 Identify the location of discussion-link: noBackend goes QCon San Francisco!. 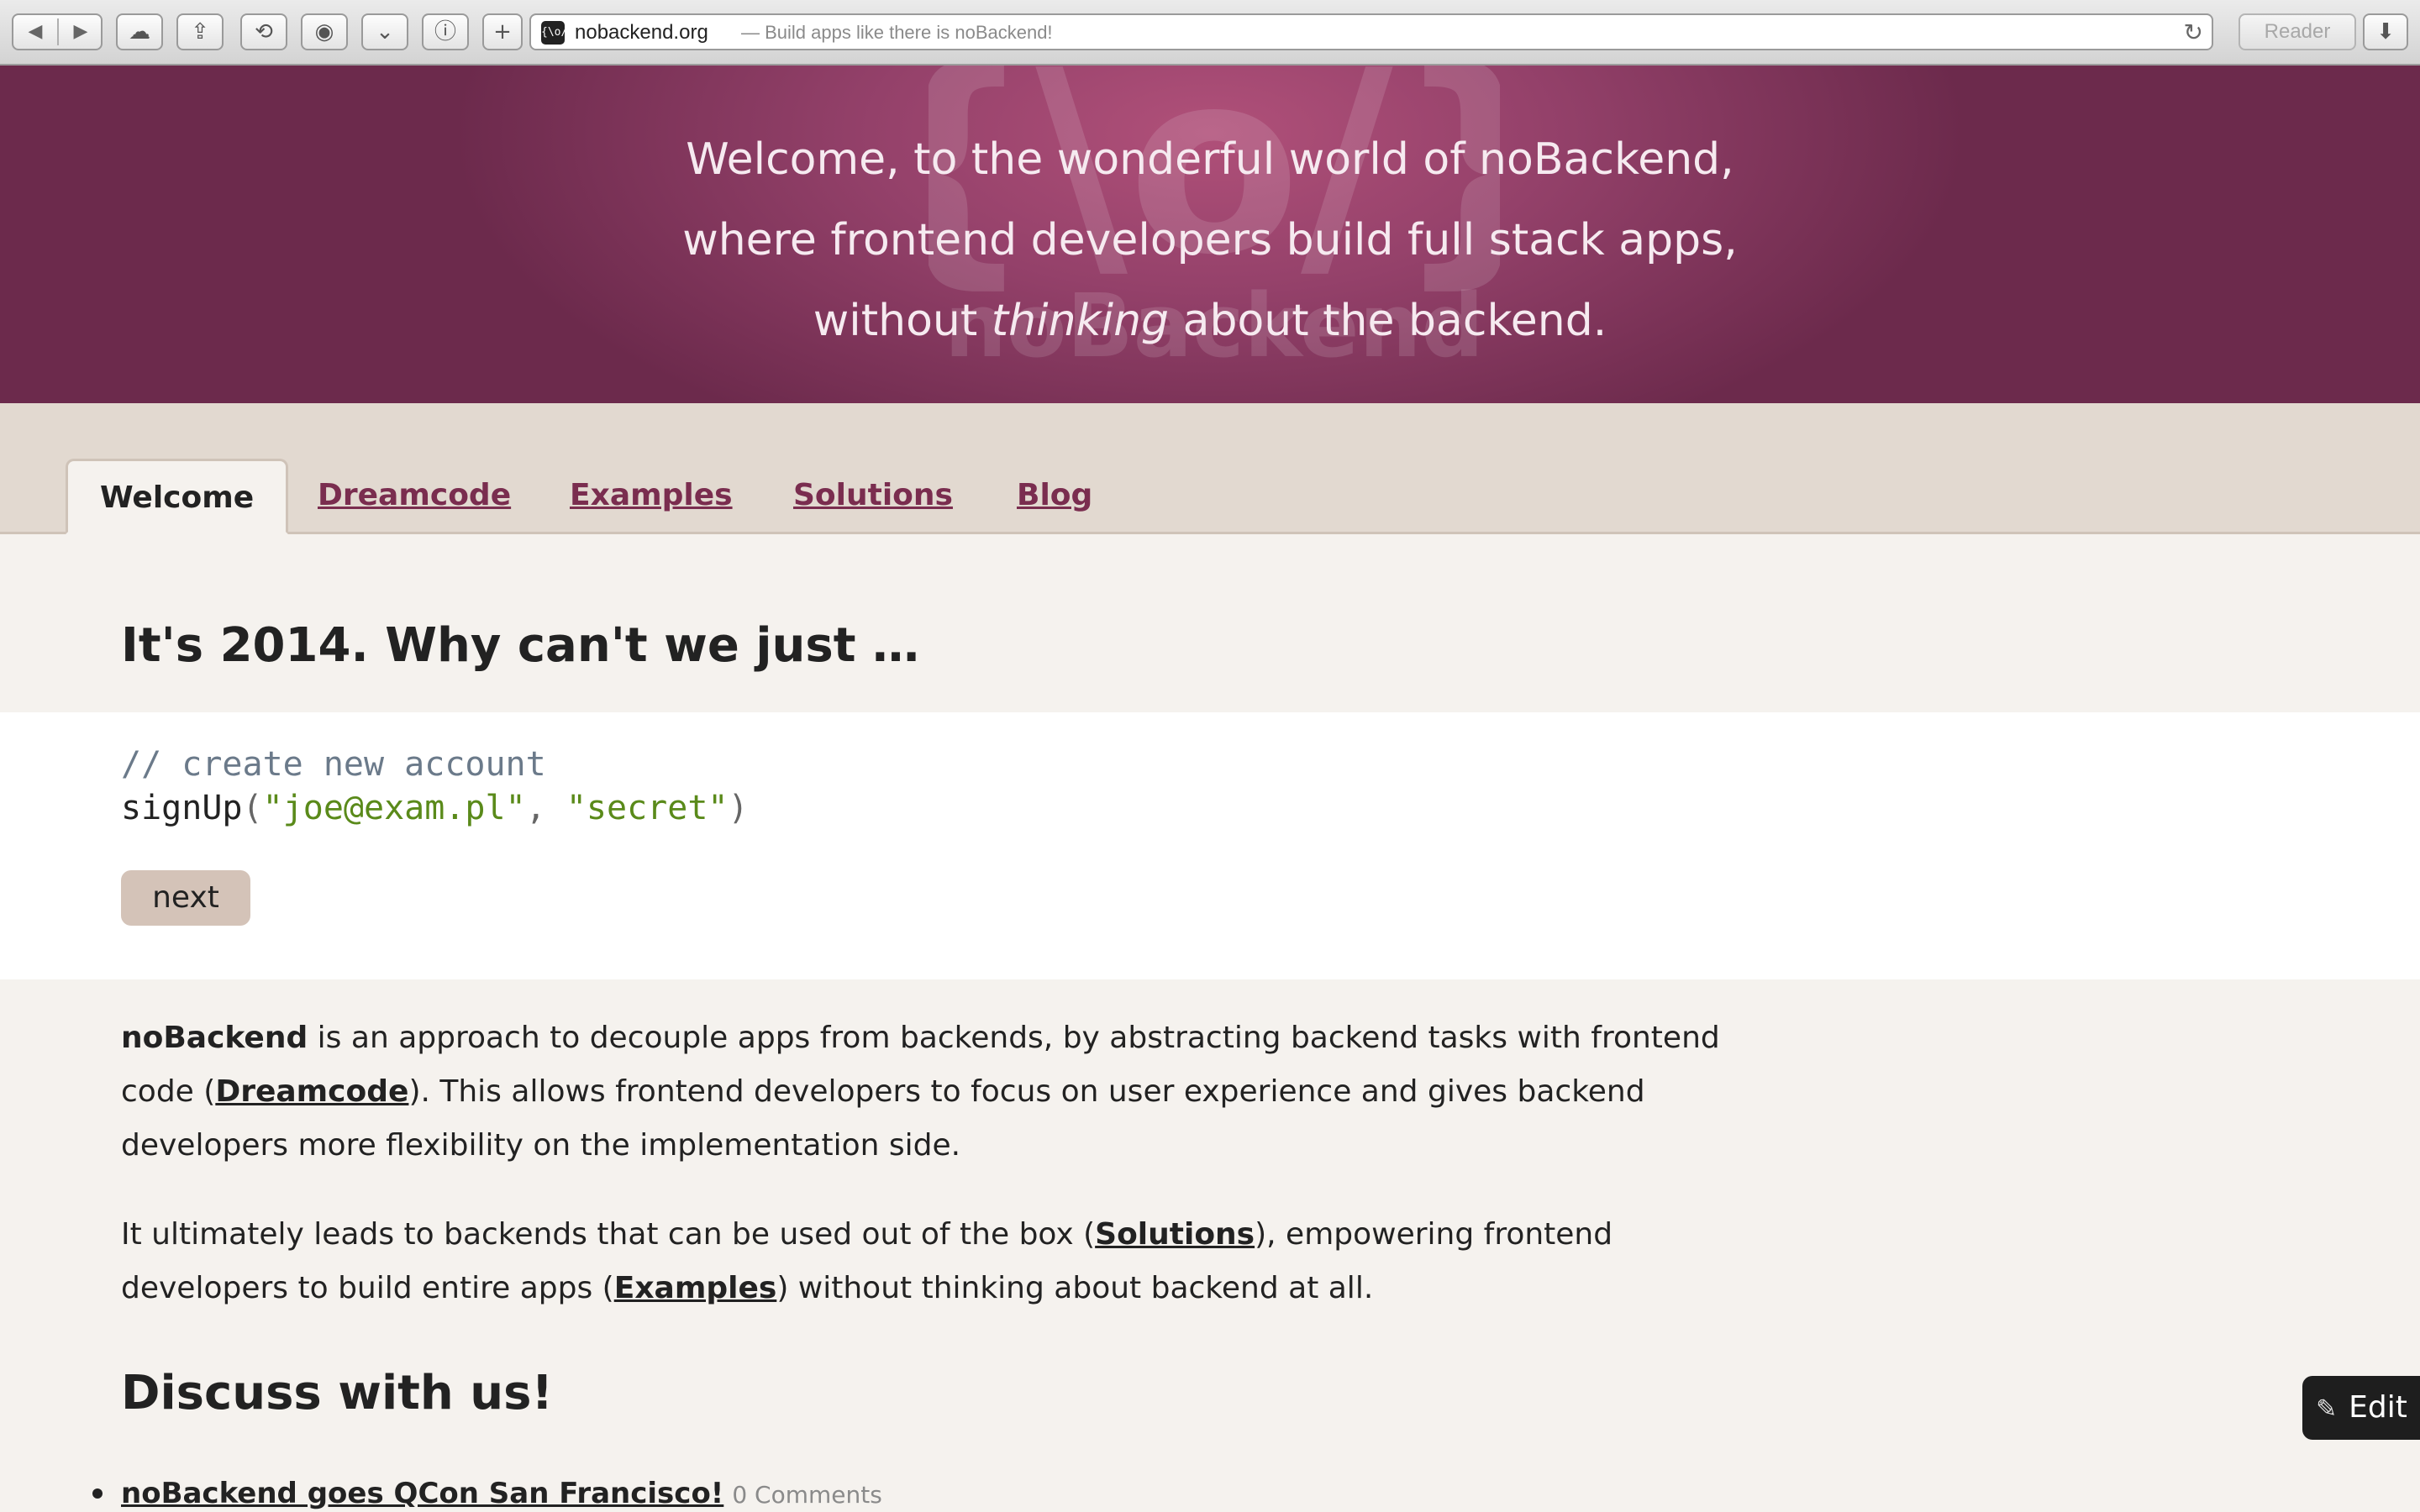
(422, 1493).